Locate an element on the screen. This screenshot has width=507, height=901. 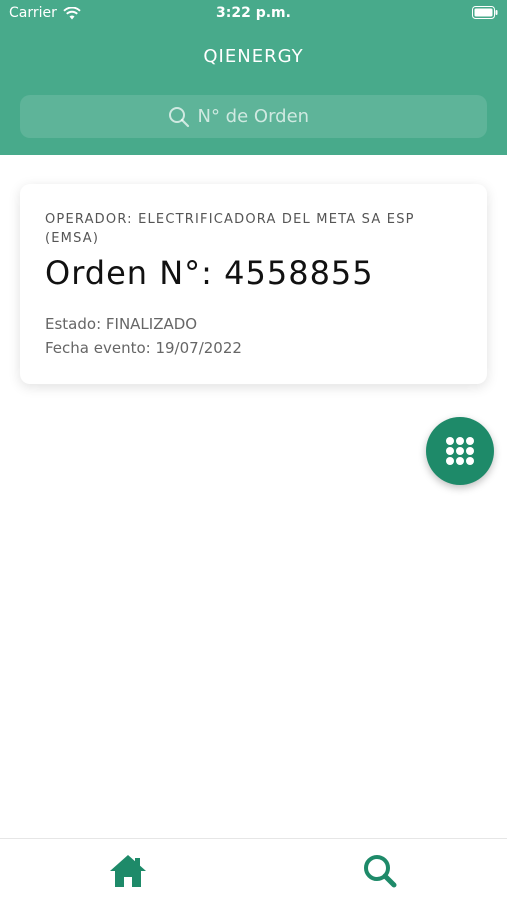
status-time: 3:22 p.m. is located at coordinates (253, 13).